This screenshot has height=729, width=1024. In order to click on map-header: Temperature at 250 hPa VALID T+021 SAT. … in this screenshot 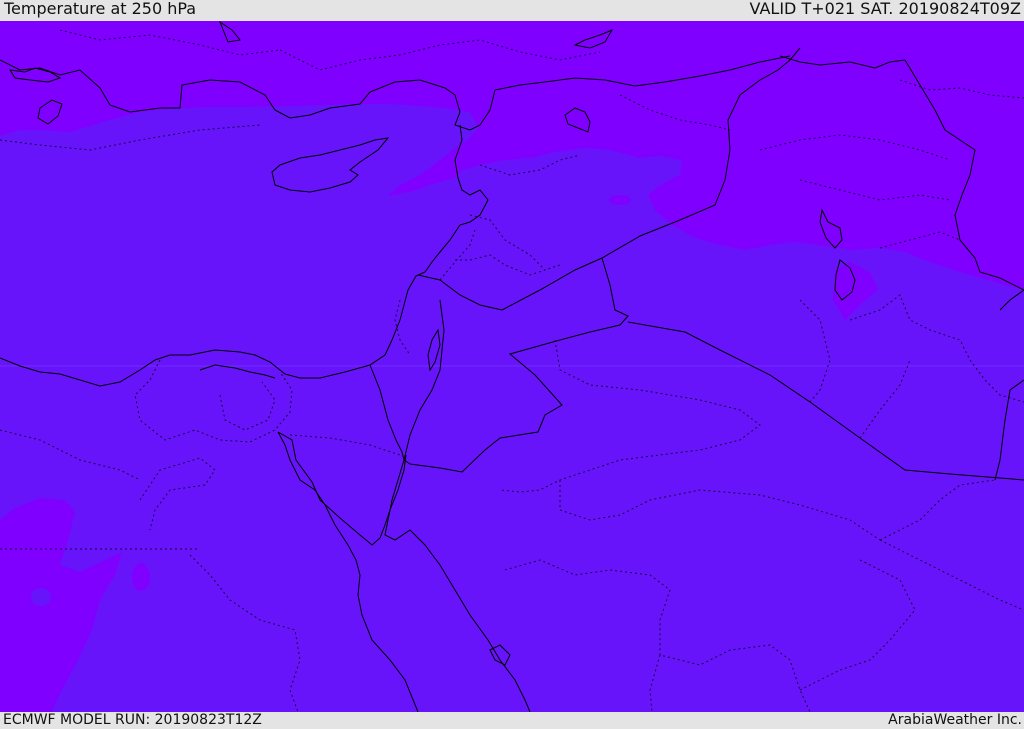, I will do `click(512, 10)`.